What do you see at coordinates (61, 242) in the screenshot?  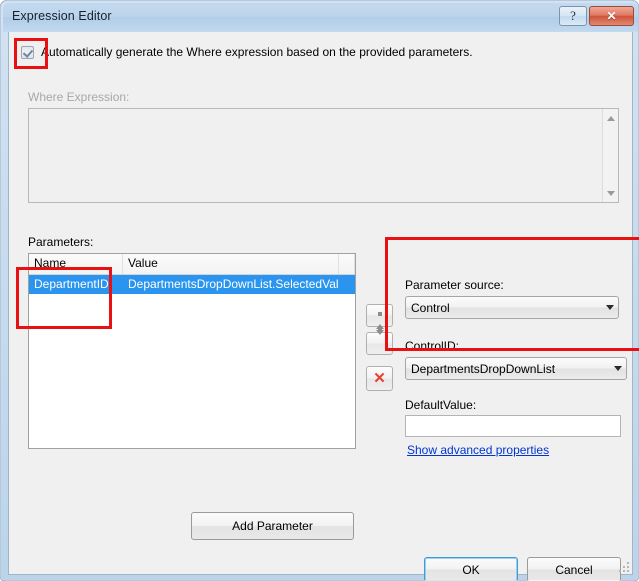 I see `parameters-label: Parameters:` at bounding box center [61, 242].